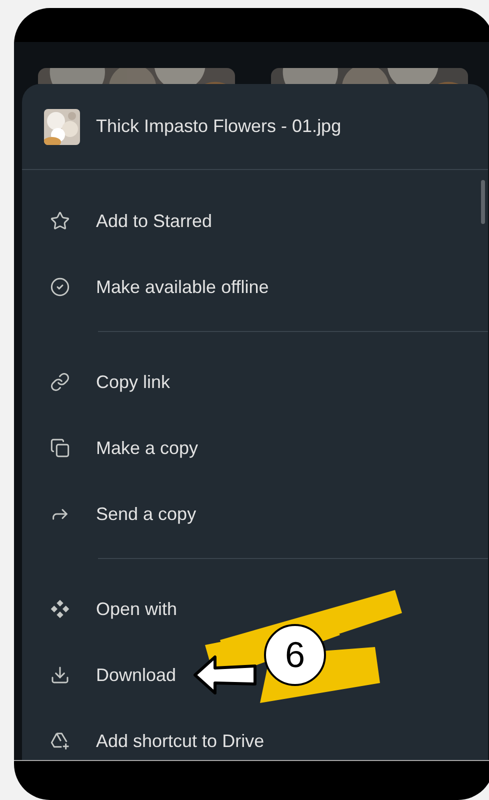 The image size is (489, 800). What do you see at coordinates (219, 126) in the screenshot?
I see `file-title: Thick Impasto Flowers - 01.jpg` at bounding box center [219, 126].